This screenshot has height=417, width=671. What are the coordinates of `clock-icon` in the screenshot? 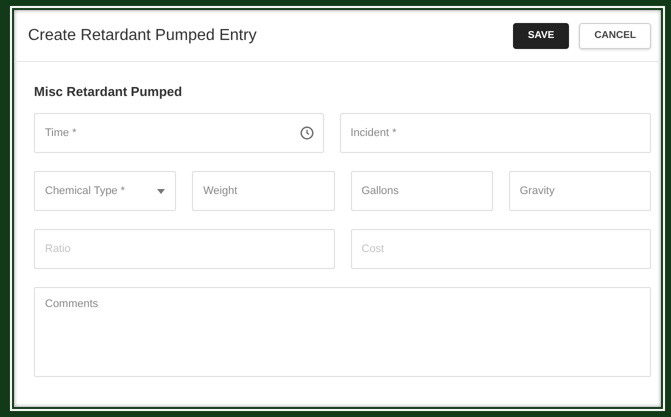 It's located at (307, 133).